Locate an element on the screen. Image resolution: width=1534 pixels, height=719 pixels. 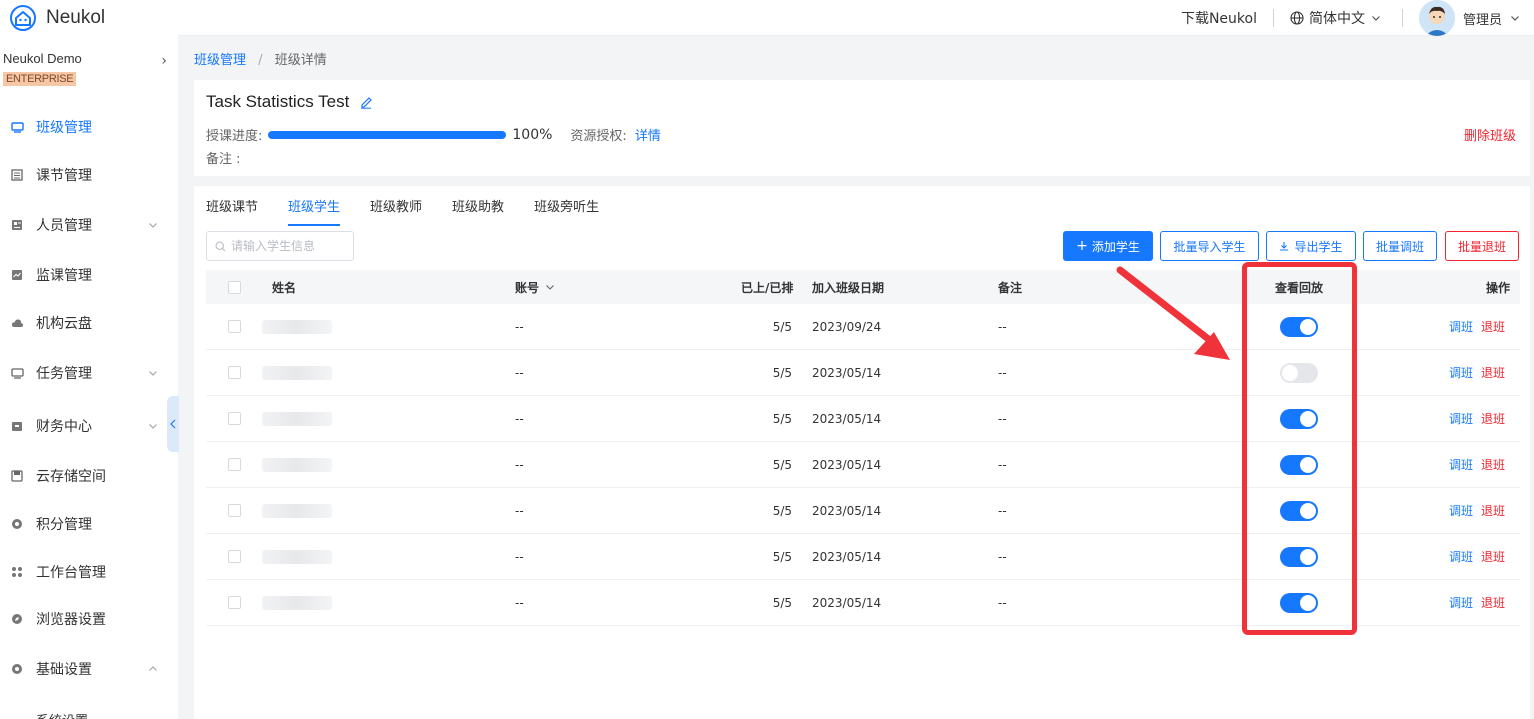
sidebar-item-label: 任务管理 is located at coordinates (64, 374).